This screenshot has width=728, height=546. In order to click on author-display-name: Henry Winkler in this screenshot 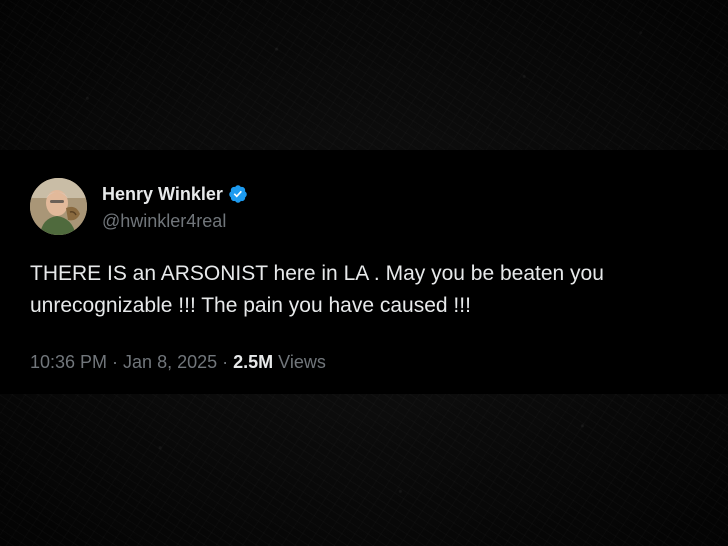, I will do `click(162, 194)`.